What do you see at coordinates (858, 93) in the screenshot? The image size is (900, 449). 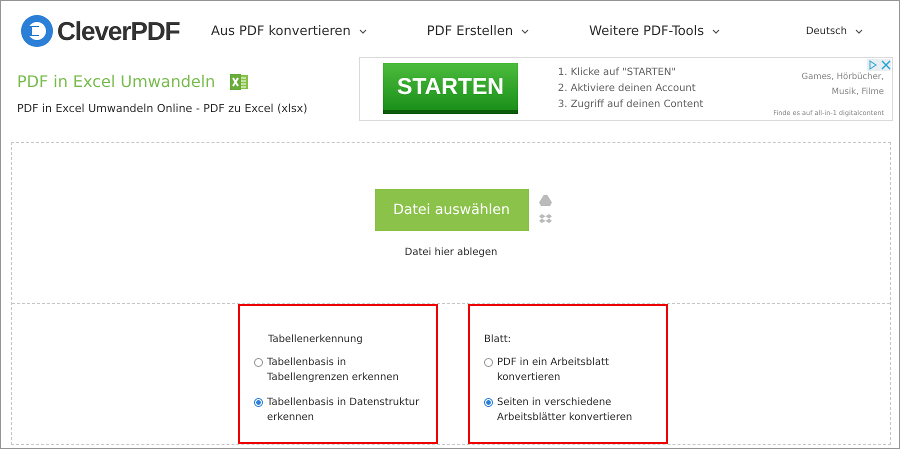 I see `ad-tag-text: Musik, Filme` at bounding box center [858, 93].